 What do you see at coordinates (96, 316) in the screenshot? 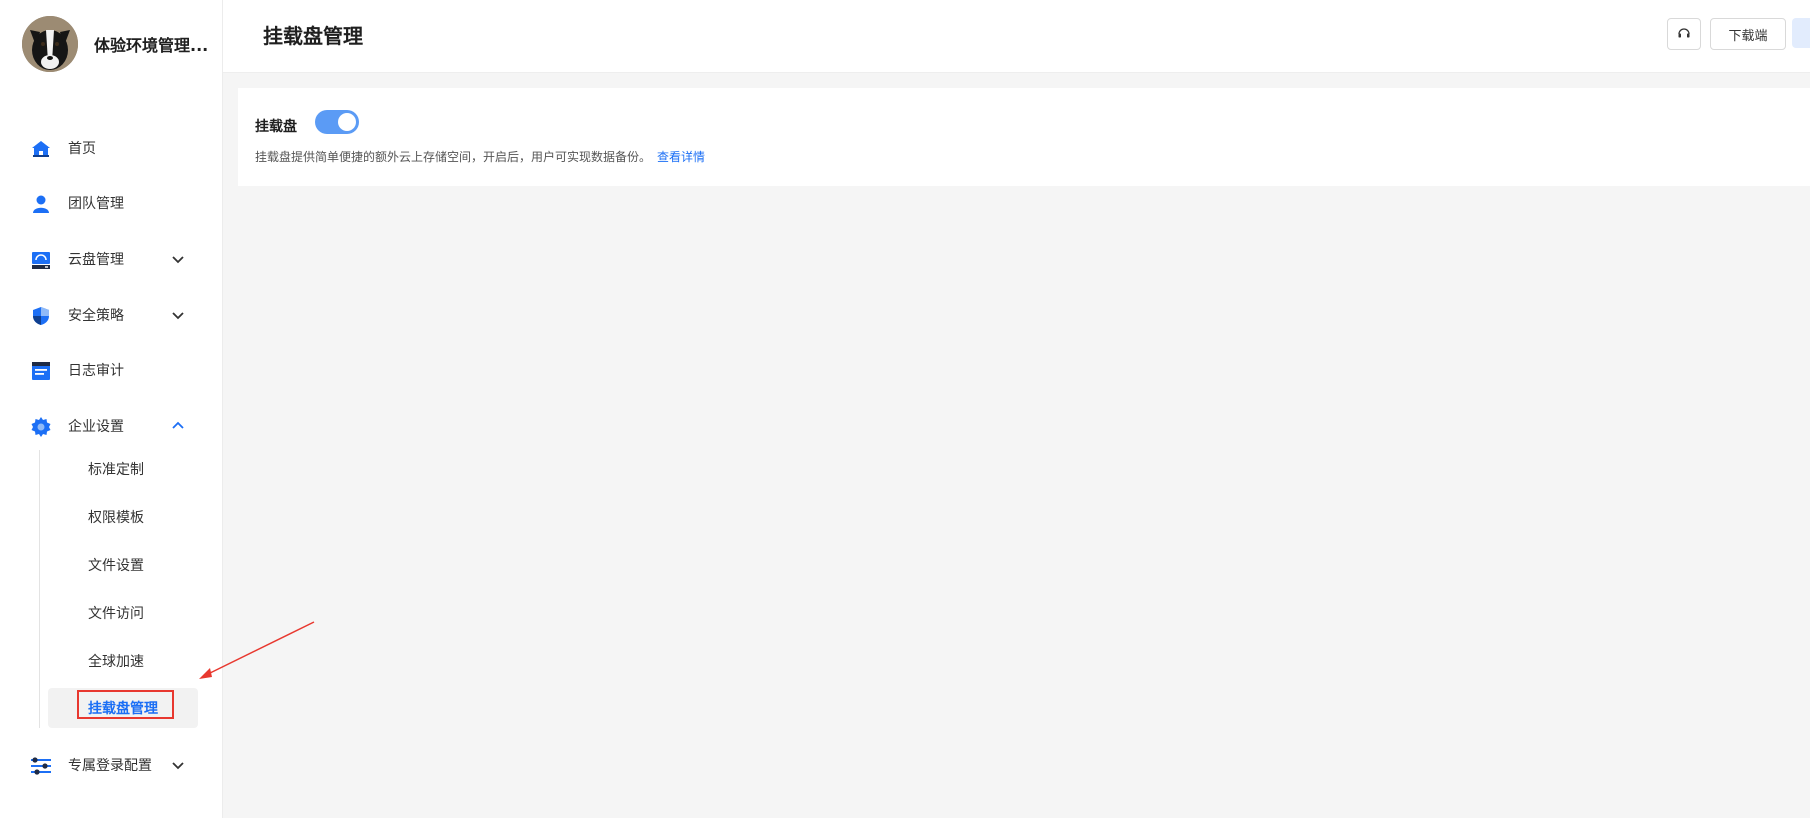
I see `nav-label: 安全策略` at bounding box center [96, 316].